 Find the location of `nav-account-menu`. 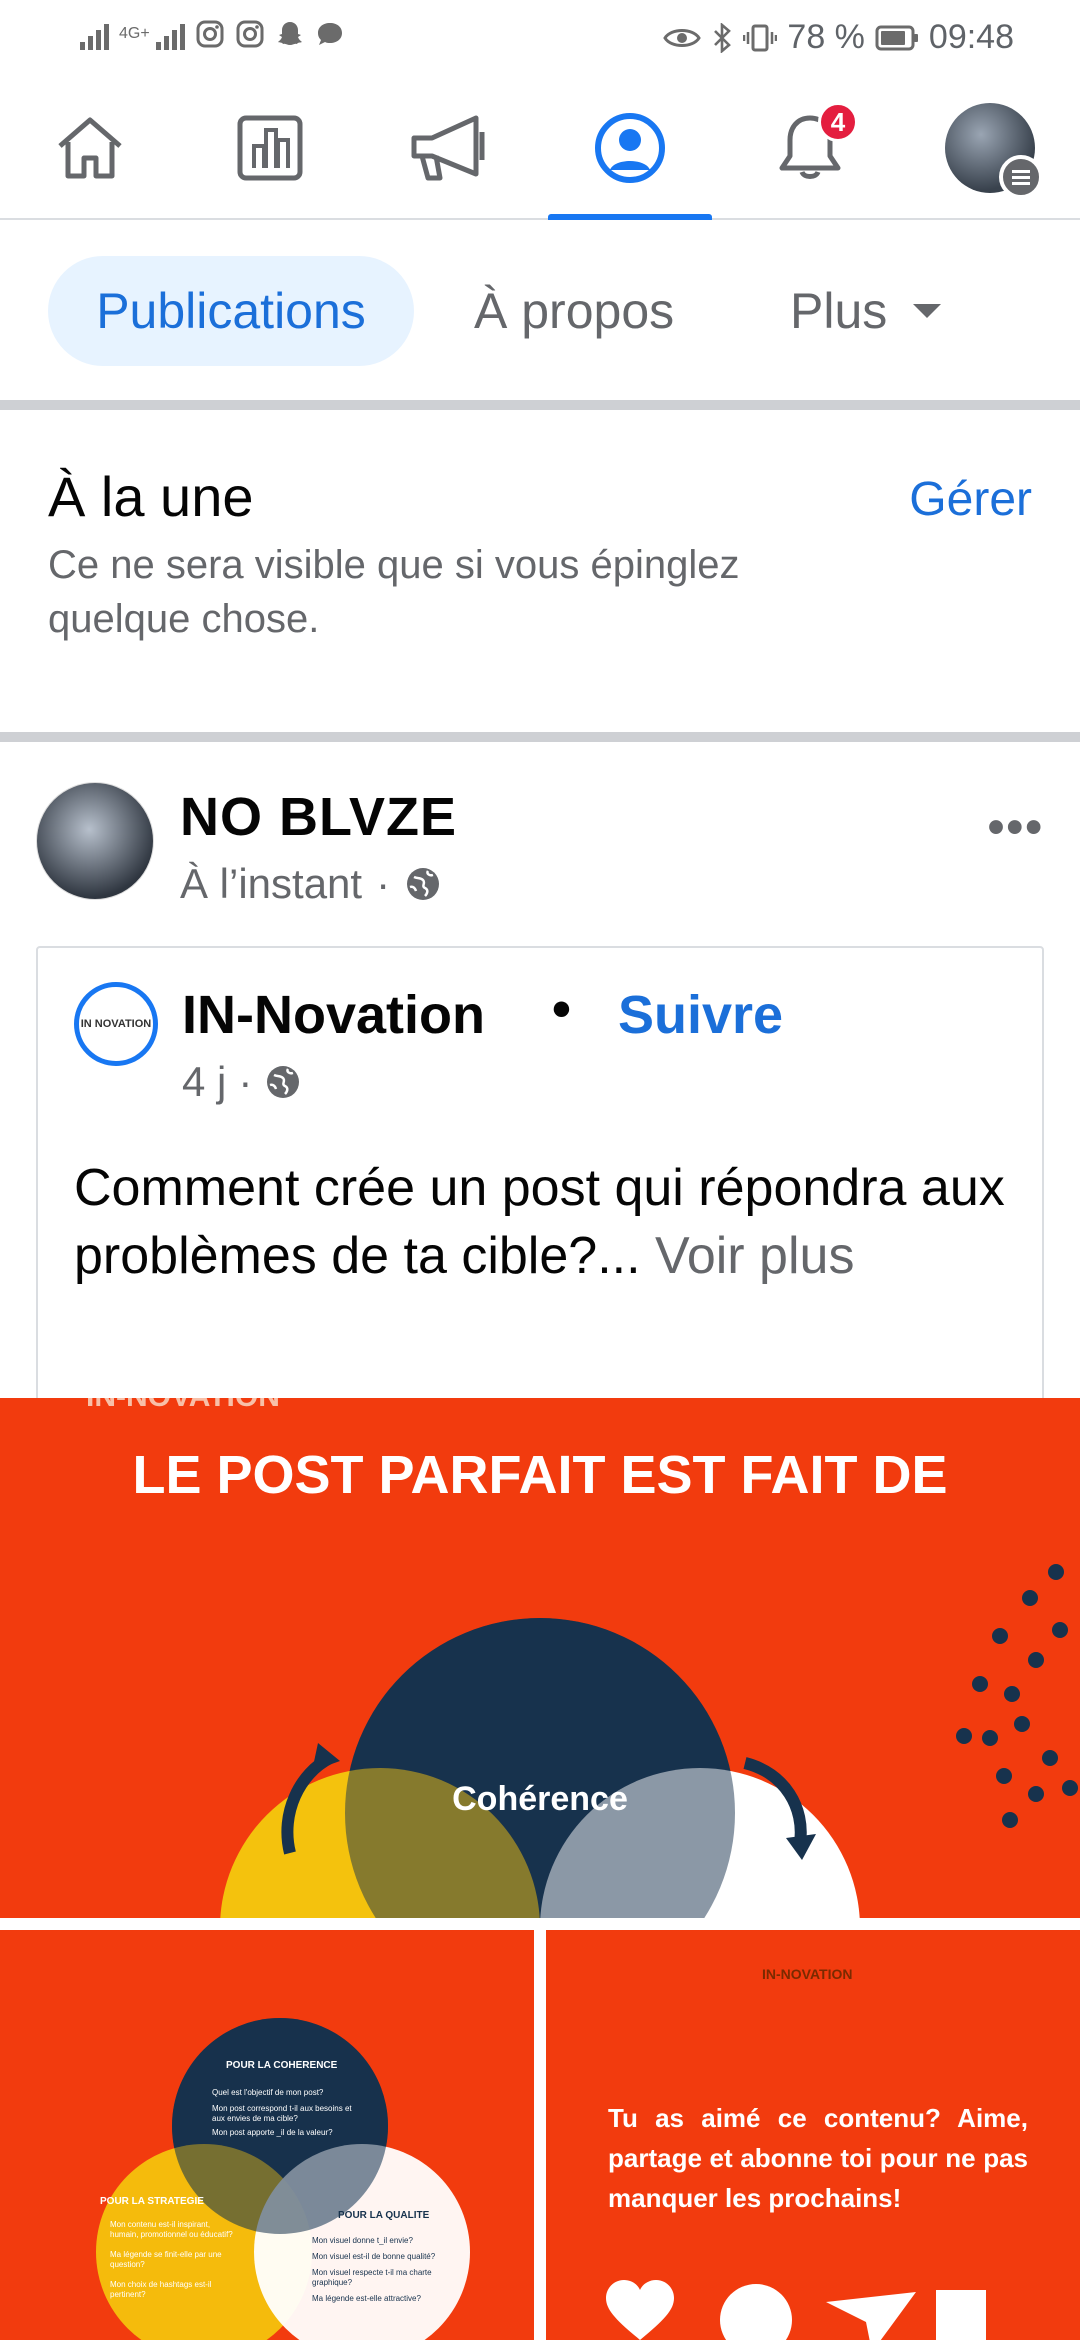

nav-account-menu is located at coordinates (990, 148).